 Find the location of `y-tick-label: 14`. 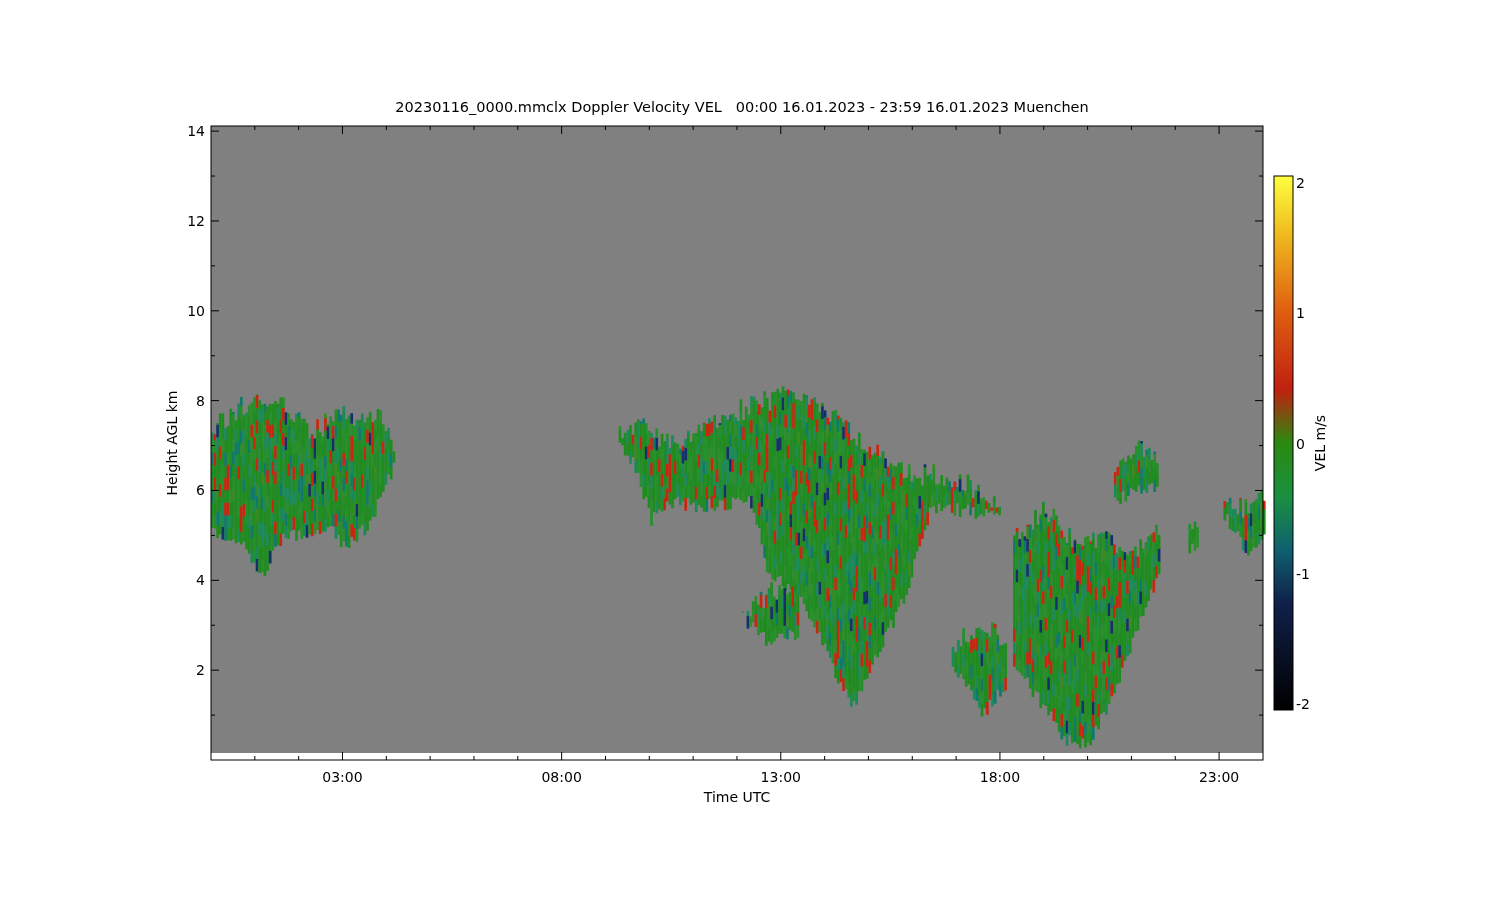

y-tick-label: 14 is located at coordinates (196, 131).